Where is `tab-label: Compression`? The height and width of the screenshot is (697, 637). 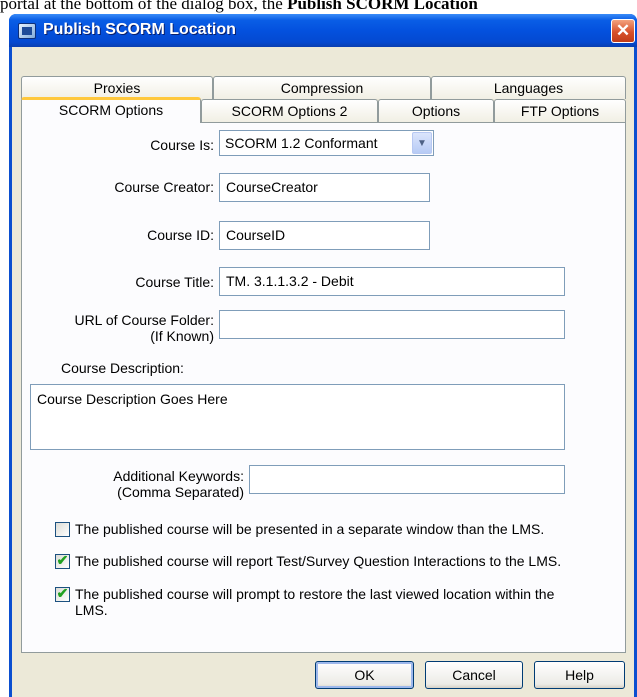 tab-label: Compression is located at coordinates (322, 88).